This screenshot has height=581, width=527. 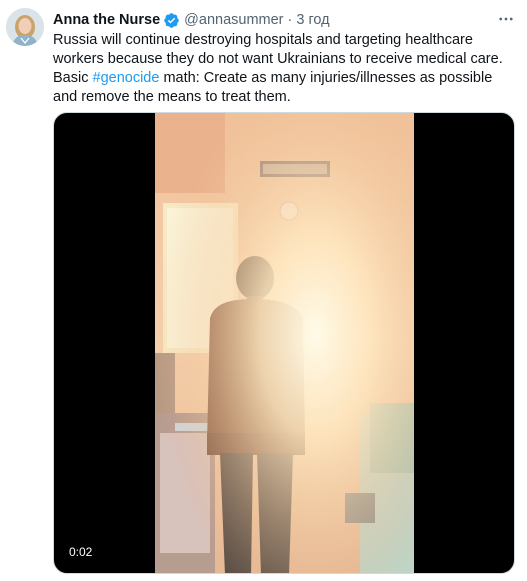 What do you see at coordinates (312, 20) in the screenshot?
I see `tweet-timestamp: 3 год` at bounding box center [312, 20].